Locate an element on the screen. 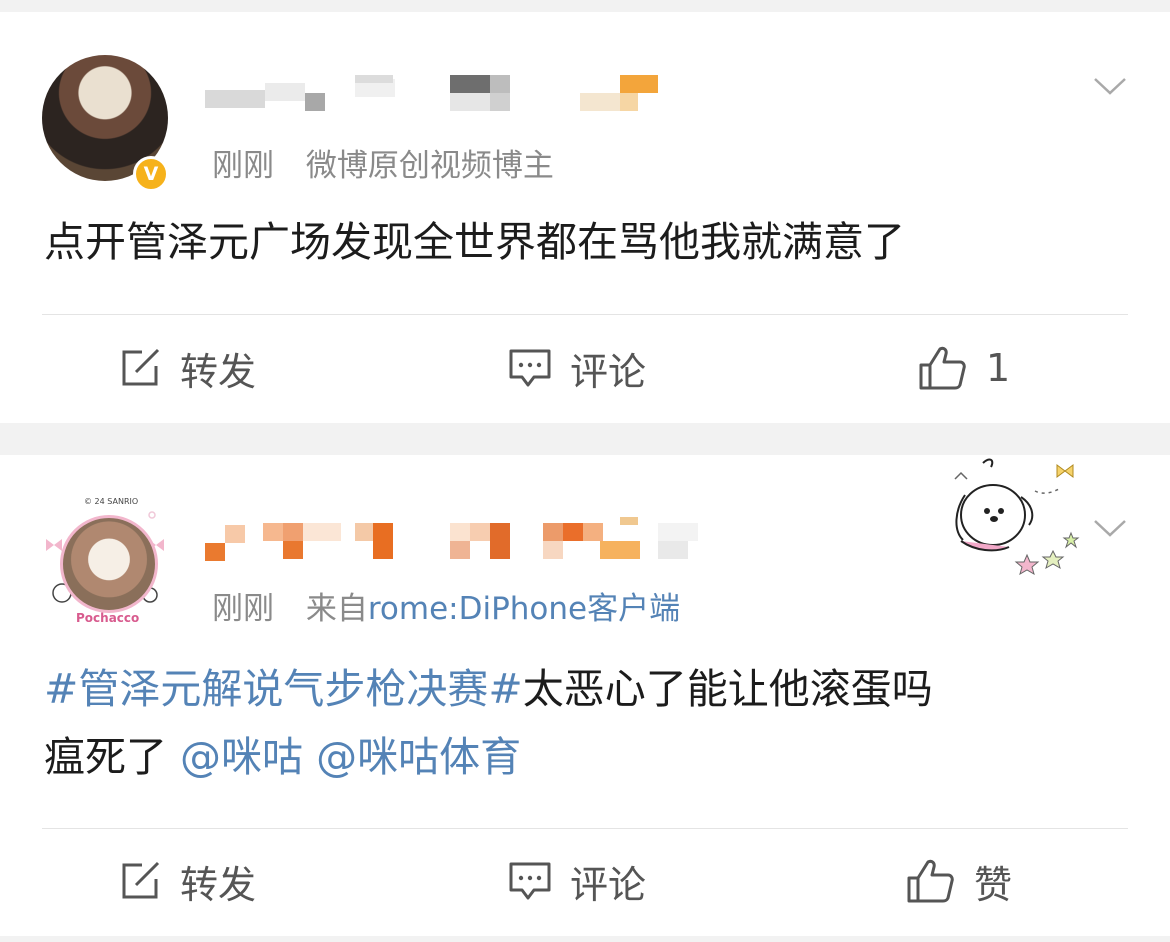 The image size is (1170, 942). like-count: 1 is located at coordinates (998, 368).